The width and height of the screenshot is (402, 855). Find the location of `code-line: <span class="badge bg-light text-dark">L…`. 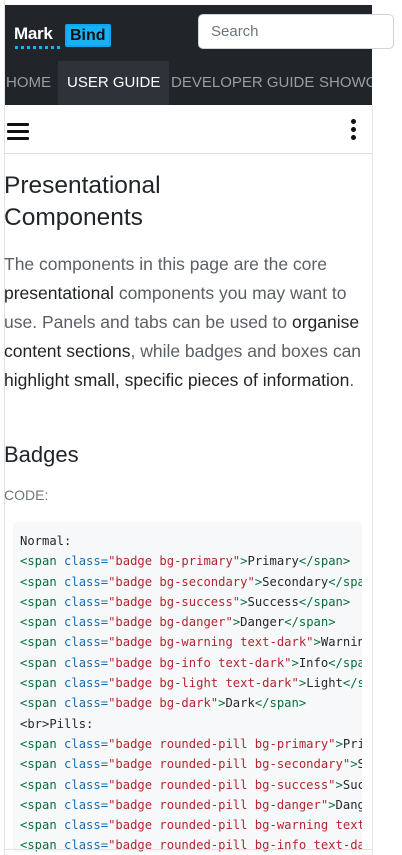

code-line: <span class="badge bg-light text-dark">L… is located at coordinates (191, 683).